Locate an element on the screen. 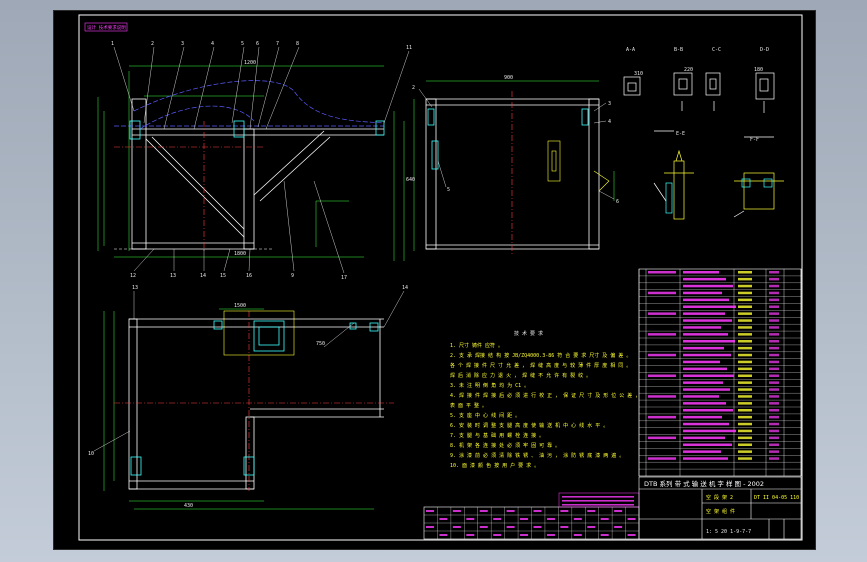 The image size is (867, 562). svg-text: B-B is located at coordinates (678, 50).